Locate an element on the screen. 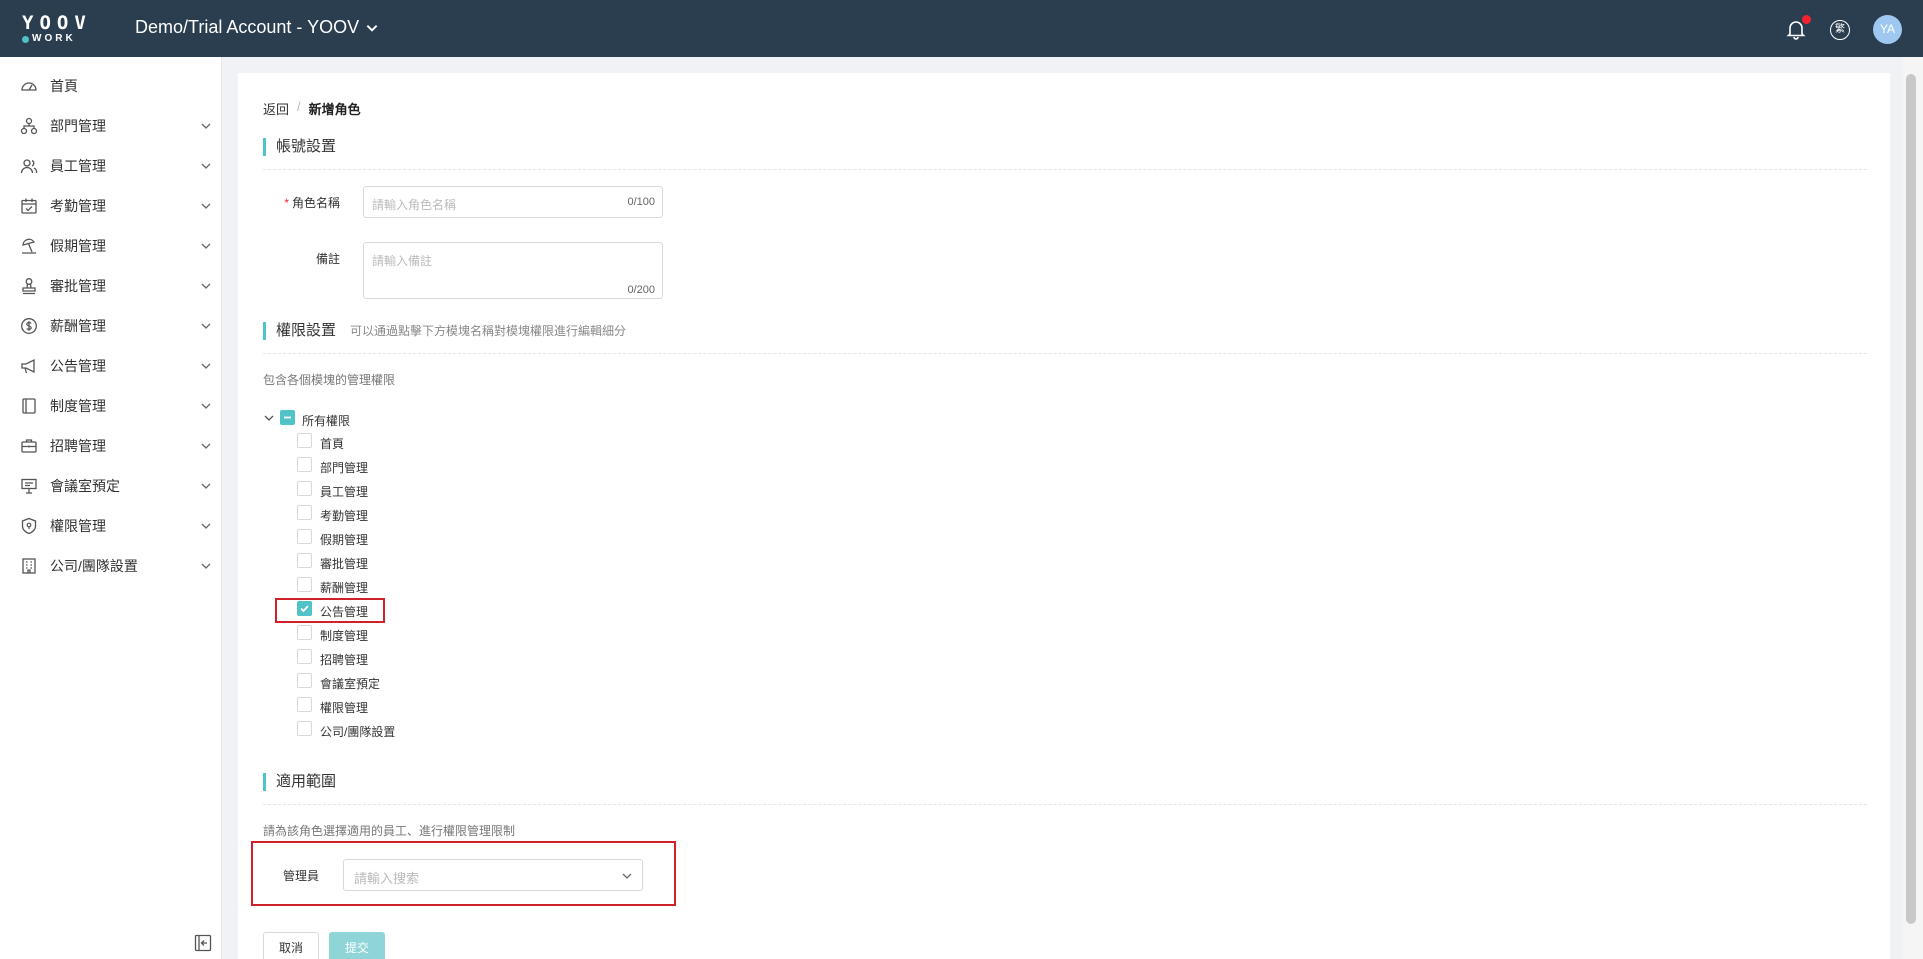 The image size is (1923, 959). sidebar-item-leave: 假期管理 is located at coordinates (111, 246).